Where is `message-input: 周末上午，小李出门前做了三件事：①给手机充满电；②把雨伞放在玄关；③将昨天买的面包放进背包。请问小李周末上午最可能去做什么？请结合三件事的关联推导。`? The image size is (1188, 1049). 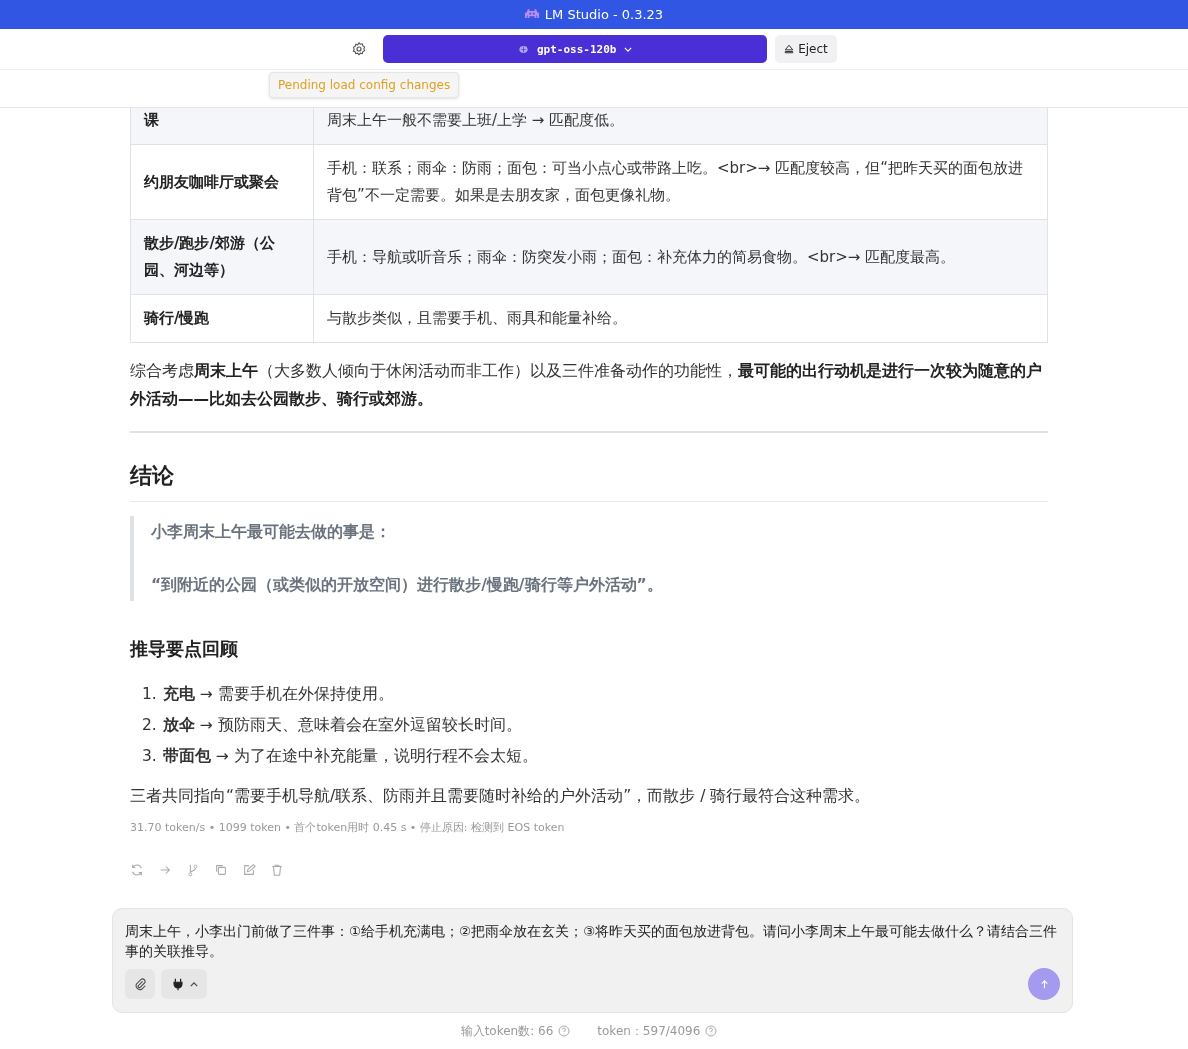 message-input: 周末上午，小李出门前做了三件事：①给手机充满电；②把雨伞放在玄关；③将昨天买的面包放进背包。请问小李周末上午最可能去做什么？请结合三件事的关联推导。 is located at coordinates (592, 960).